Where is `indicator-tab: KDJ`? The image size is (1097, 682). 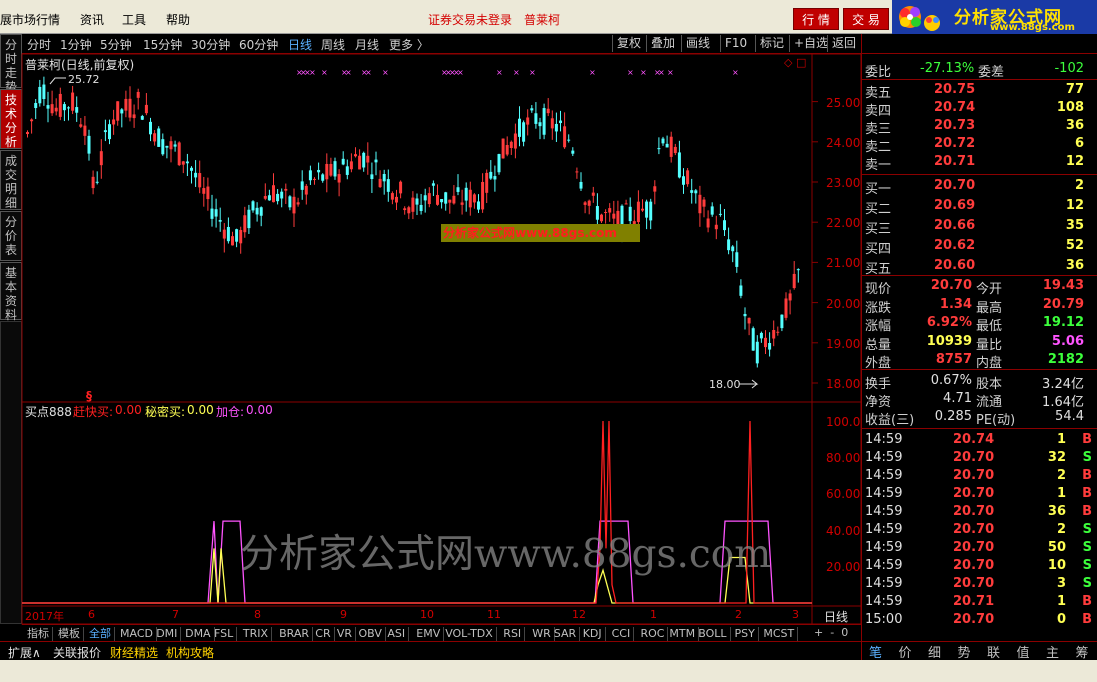
indicator-tab: KDJ is located at coordinates (593, 634).